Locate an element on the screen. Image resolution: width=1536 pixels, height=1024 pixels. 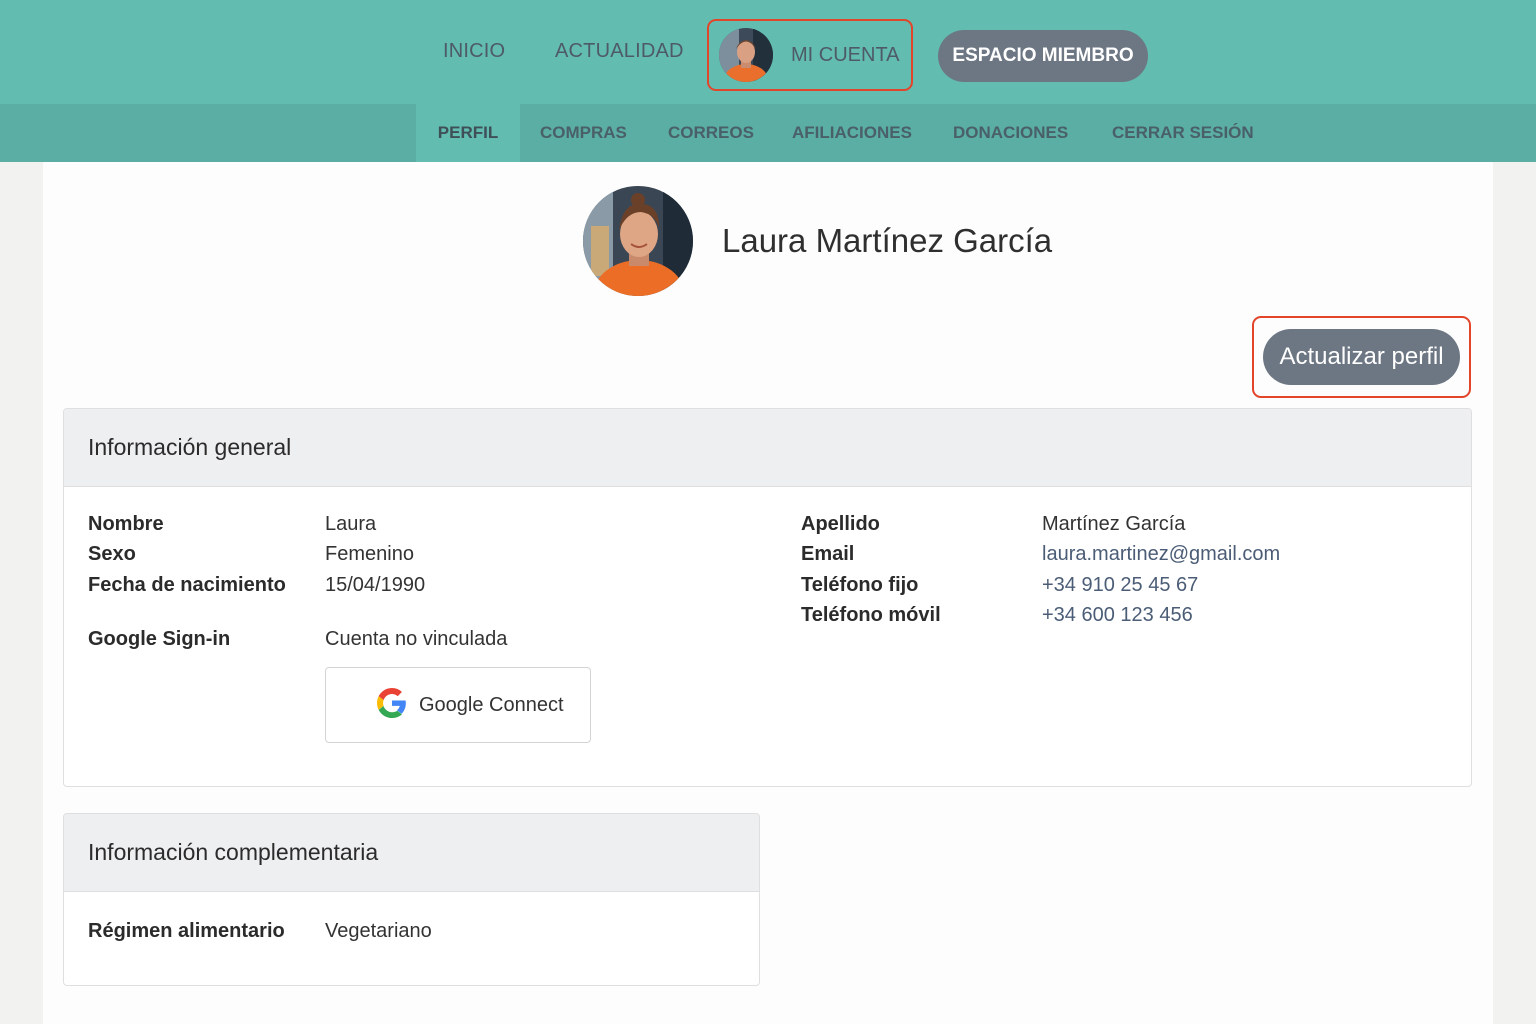
nav-mi-cuenta-label: MI CUENTA is located at coordinates (845, 54).